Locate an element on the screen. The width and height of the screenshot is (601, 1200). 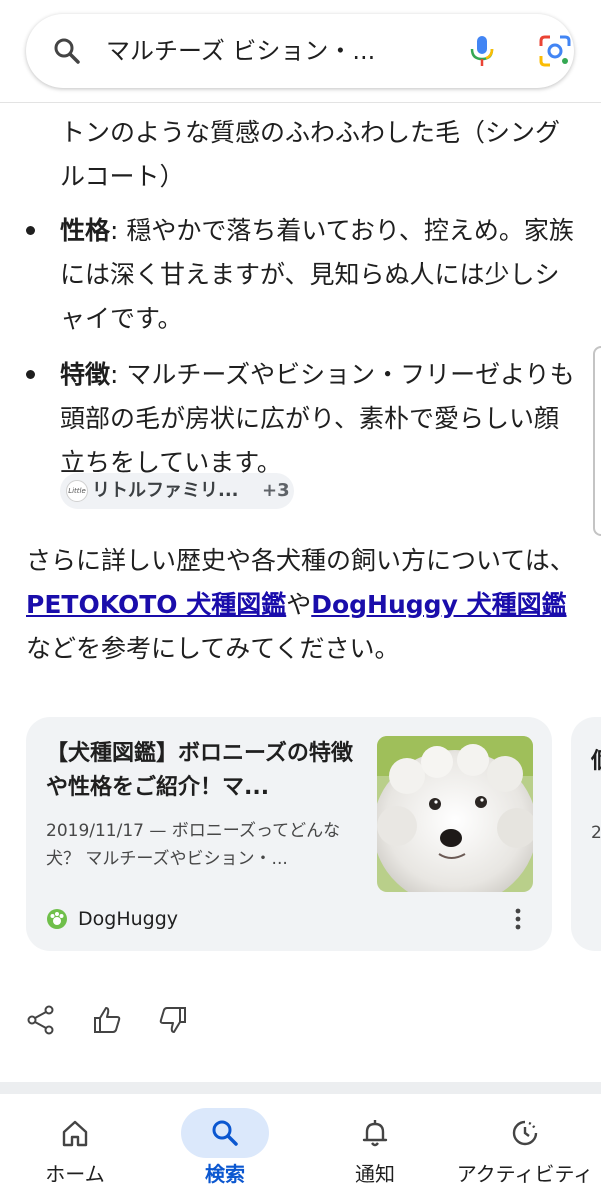
more-options-icon is located at coordinates (518, 919).